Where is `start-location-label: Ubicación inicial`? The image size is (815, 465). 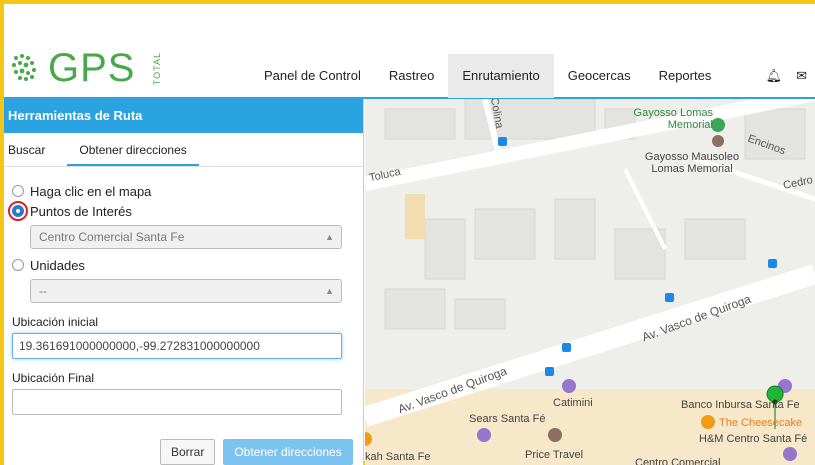
start-location-label: Ubicación inicial is located at coordinates (55, 322).